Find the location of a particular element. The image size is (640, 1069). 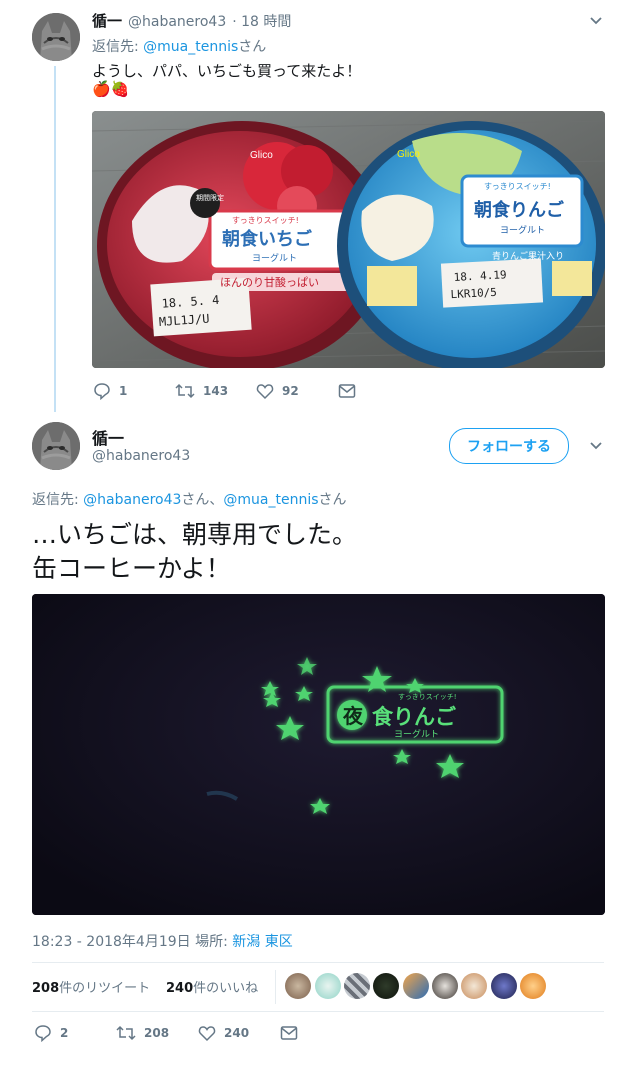

tweet-meta: 18:23 - 2018年4月19日 場所: 新潟 東区 is located at coordinates (162, 941).